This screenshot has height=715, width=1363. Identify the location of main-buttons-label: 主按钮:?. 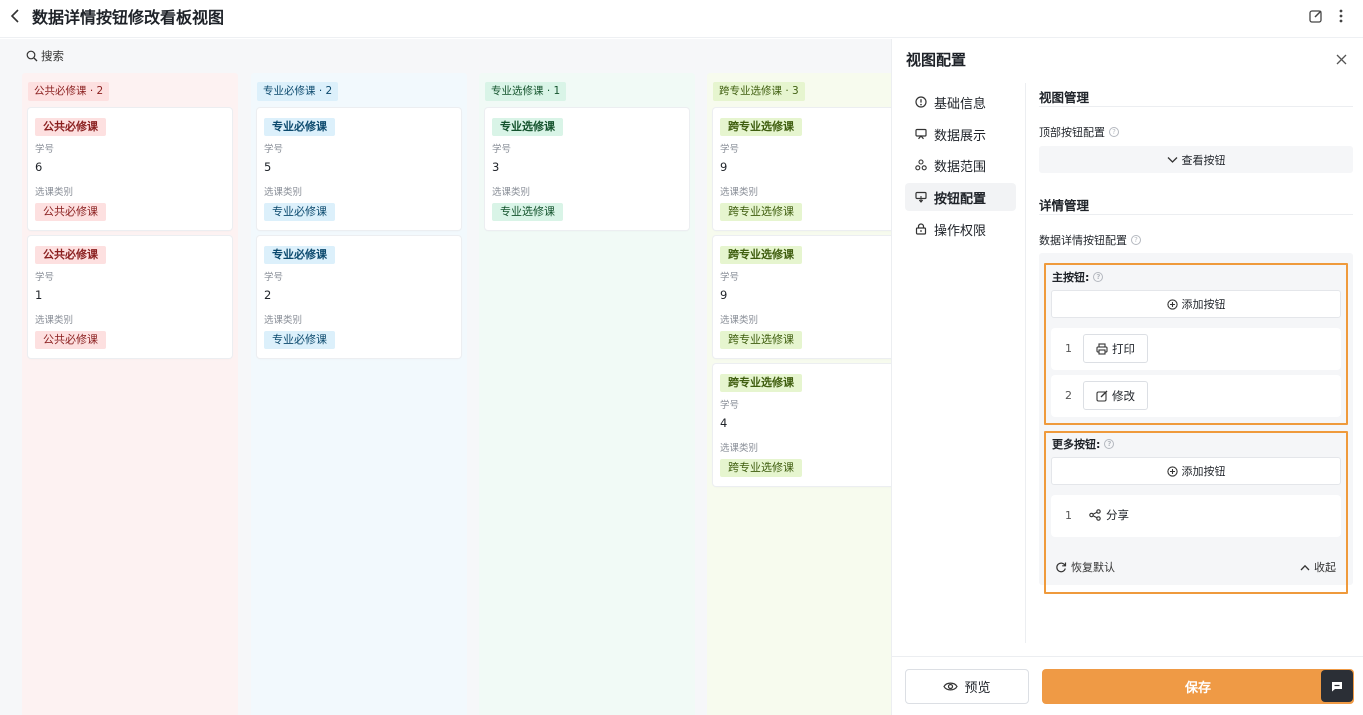
(1078, 277).